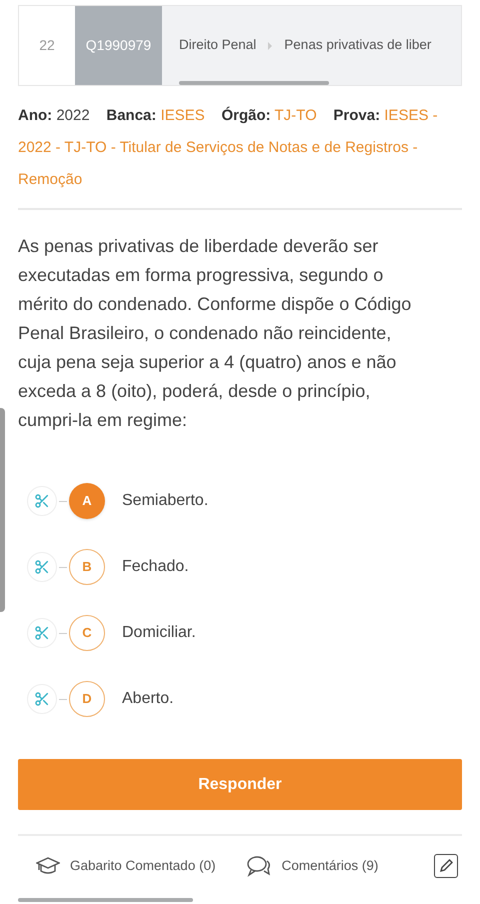 This screenshot has height=904, width=480. Describe the element at coordinates (240, 155) in the screenshot. I see `question-info: Ano: 2022 Banca: IESES Órgão: TJ-TO Prova: IESES - 2022 - TJ-TO - Titular de Serviços de Notas e de Registros - Remoção` at that location.